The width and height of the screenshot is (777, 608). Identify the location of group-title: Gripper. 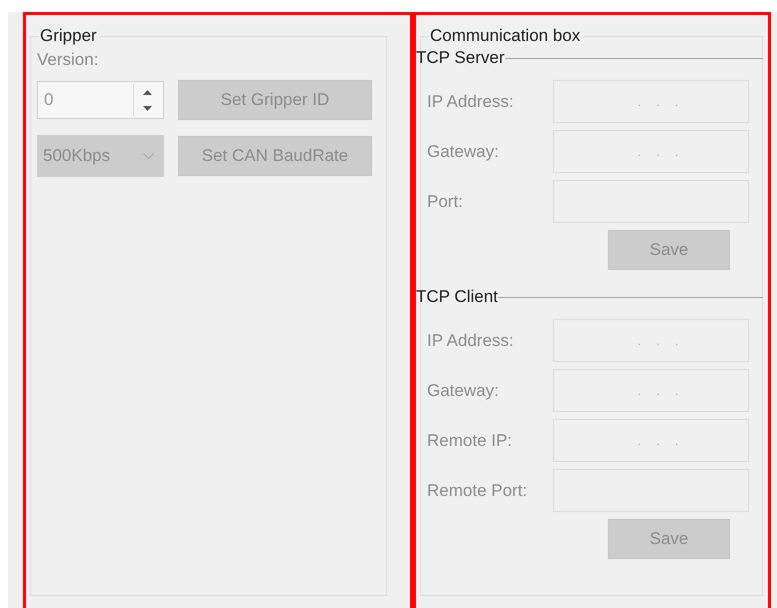
(68, 36).